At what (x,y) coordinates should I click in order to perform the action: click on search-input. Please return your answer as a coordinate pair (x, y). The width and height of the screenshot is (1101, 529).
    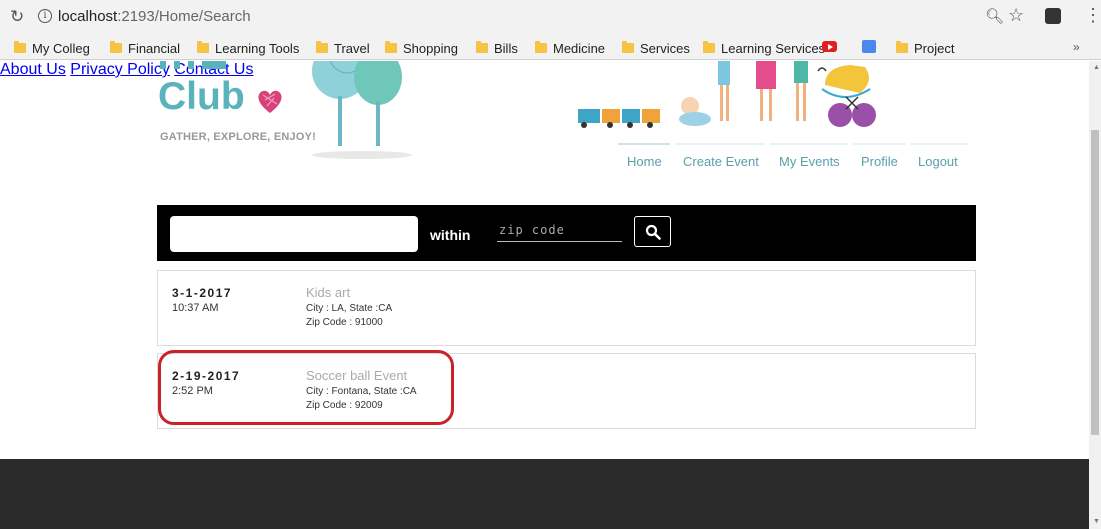
    Looking at the image, I should click on (294, 234).